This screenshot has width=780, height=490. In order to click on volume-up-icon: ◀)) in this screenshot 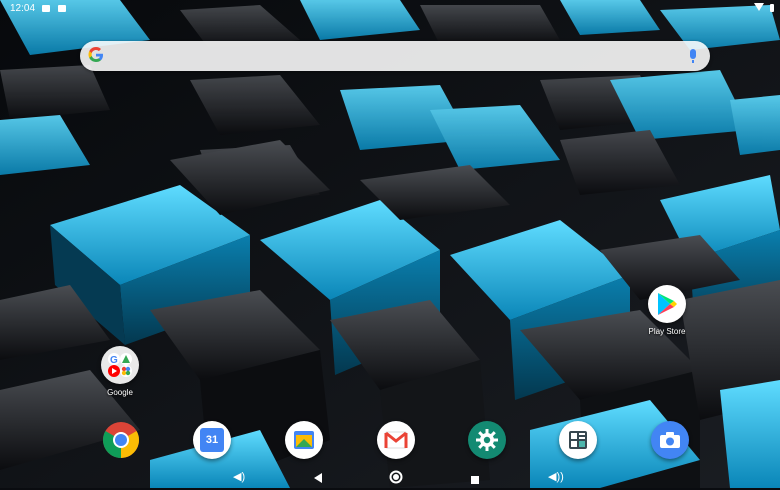, I will do `click(556, 476)`.